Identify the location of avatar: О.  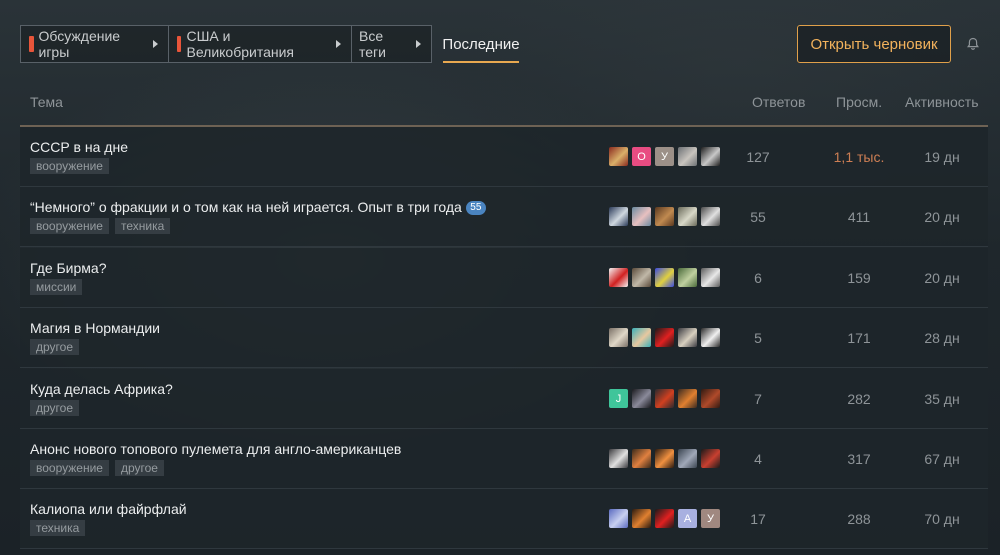
(641, 156).